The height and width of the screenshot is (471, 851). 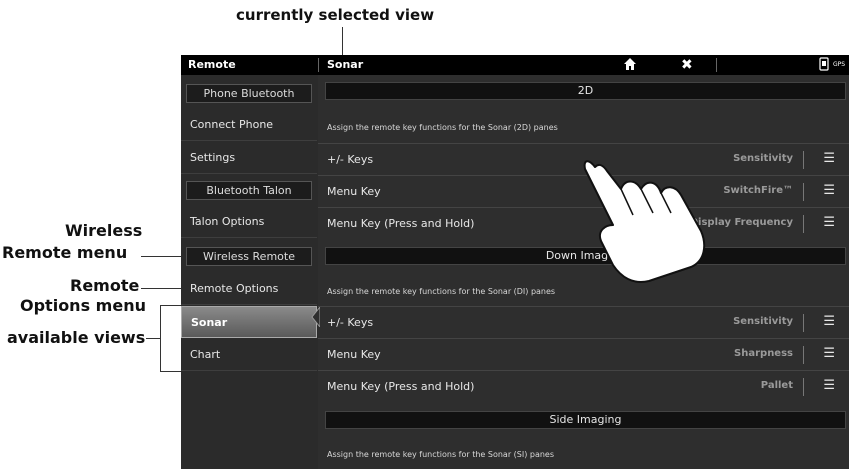 I want to click on sidebar-item-remote-options: Remote Options, so click(x=249, y=289).